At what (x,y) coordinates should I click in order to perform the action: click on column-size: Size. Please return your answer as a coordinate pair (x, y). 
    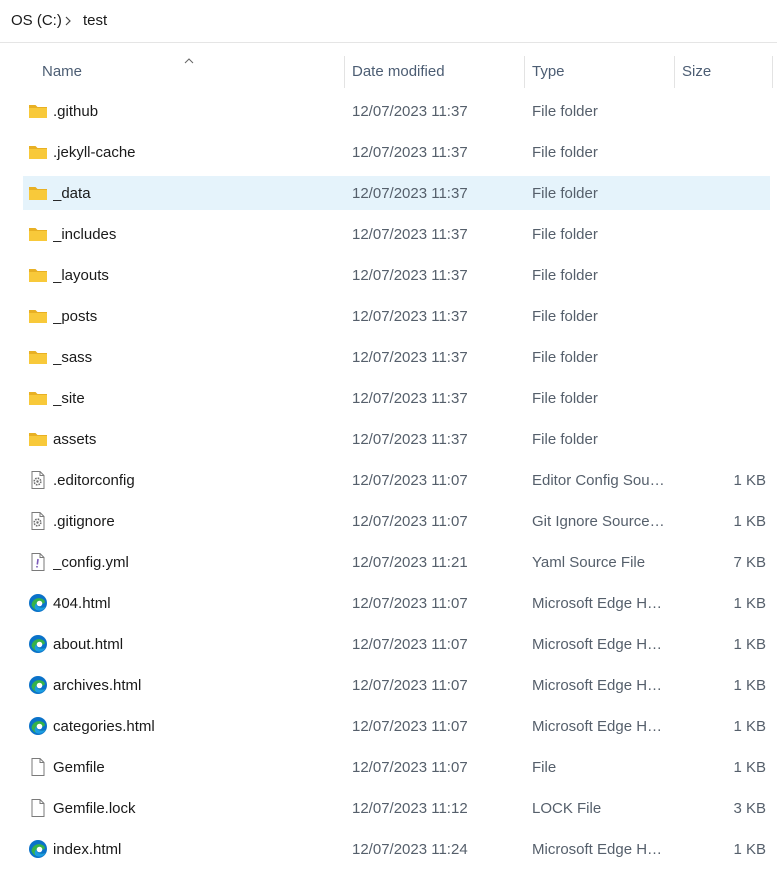
    Looking at the image, I should click on (727, 71).